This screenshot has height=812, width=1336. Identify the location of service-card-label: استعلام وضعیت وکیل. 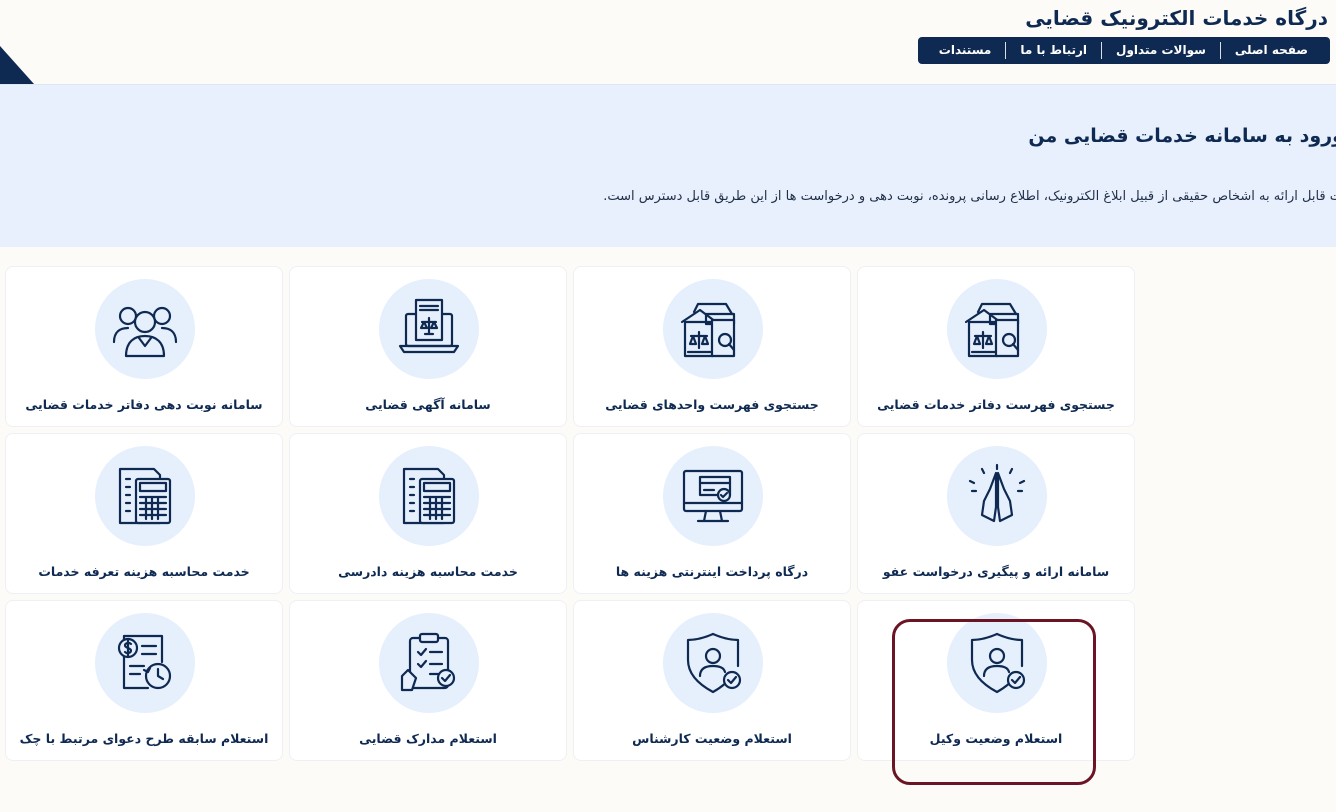
(996, 738).